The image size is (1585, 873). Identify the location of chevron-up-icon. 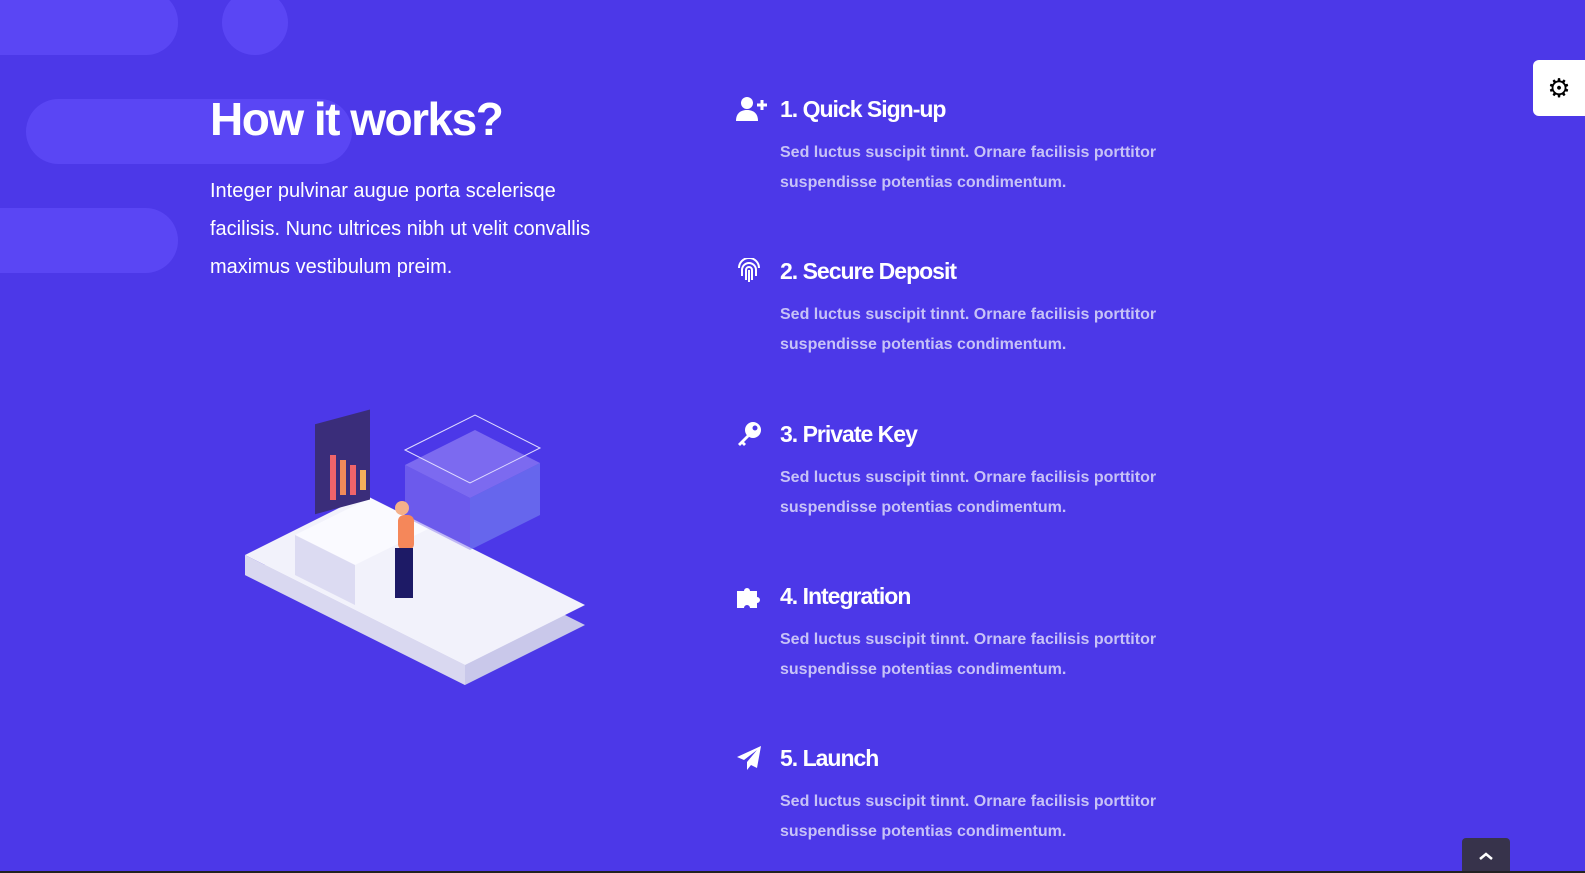
(1486, 855).